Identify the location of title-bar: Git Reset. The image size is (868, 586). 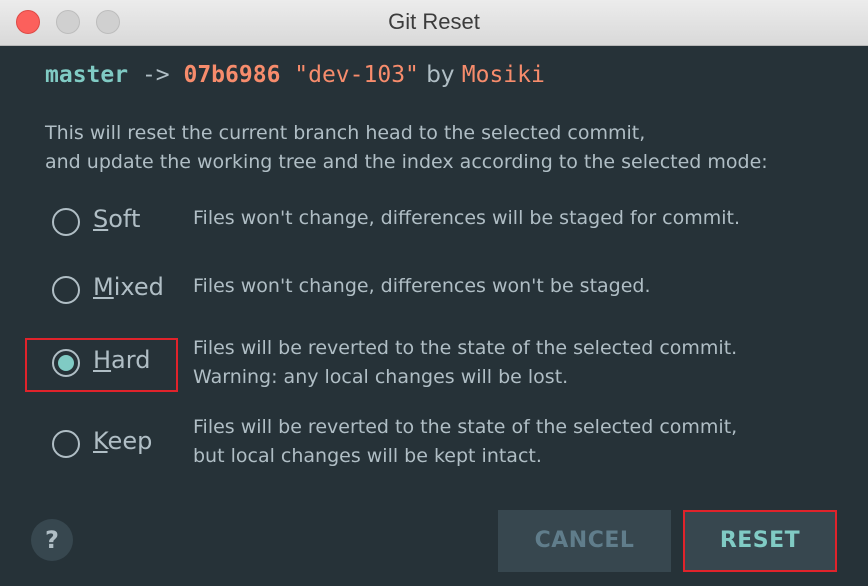
(434, 23).